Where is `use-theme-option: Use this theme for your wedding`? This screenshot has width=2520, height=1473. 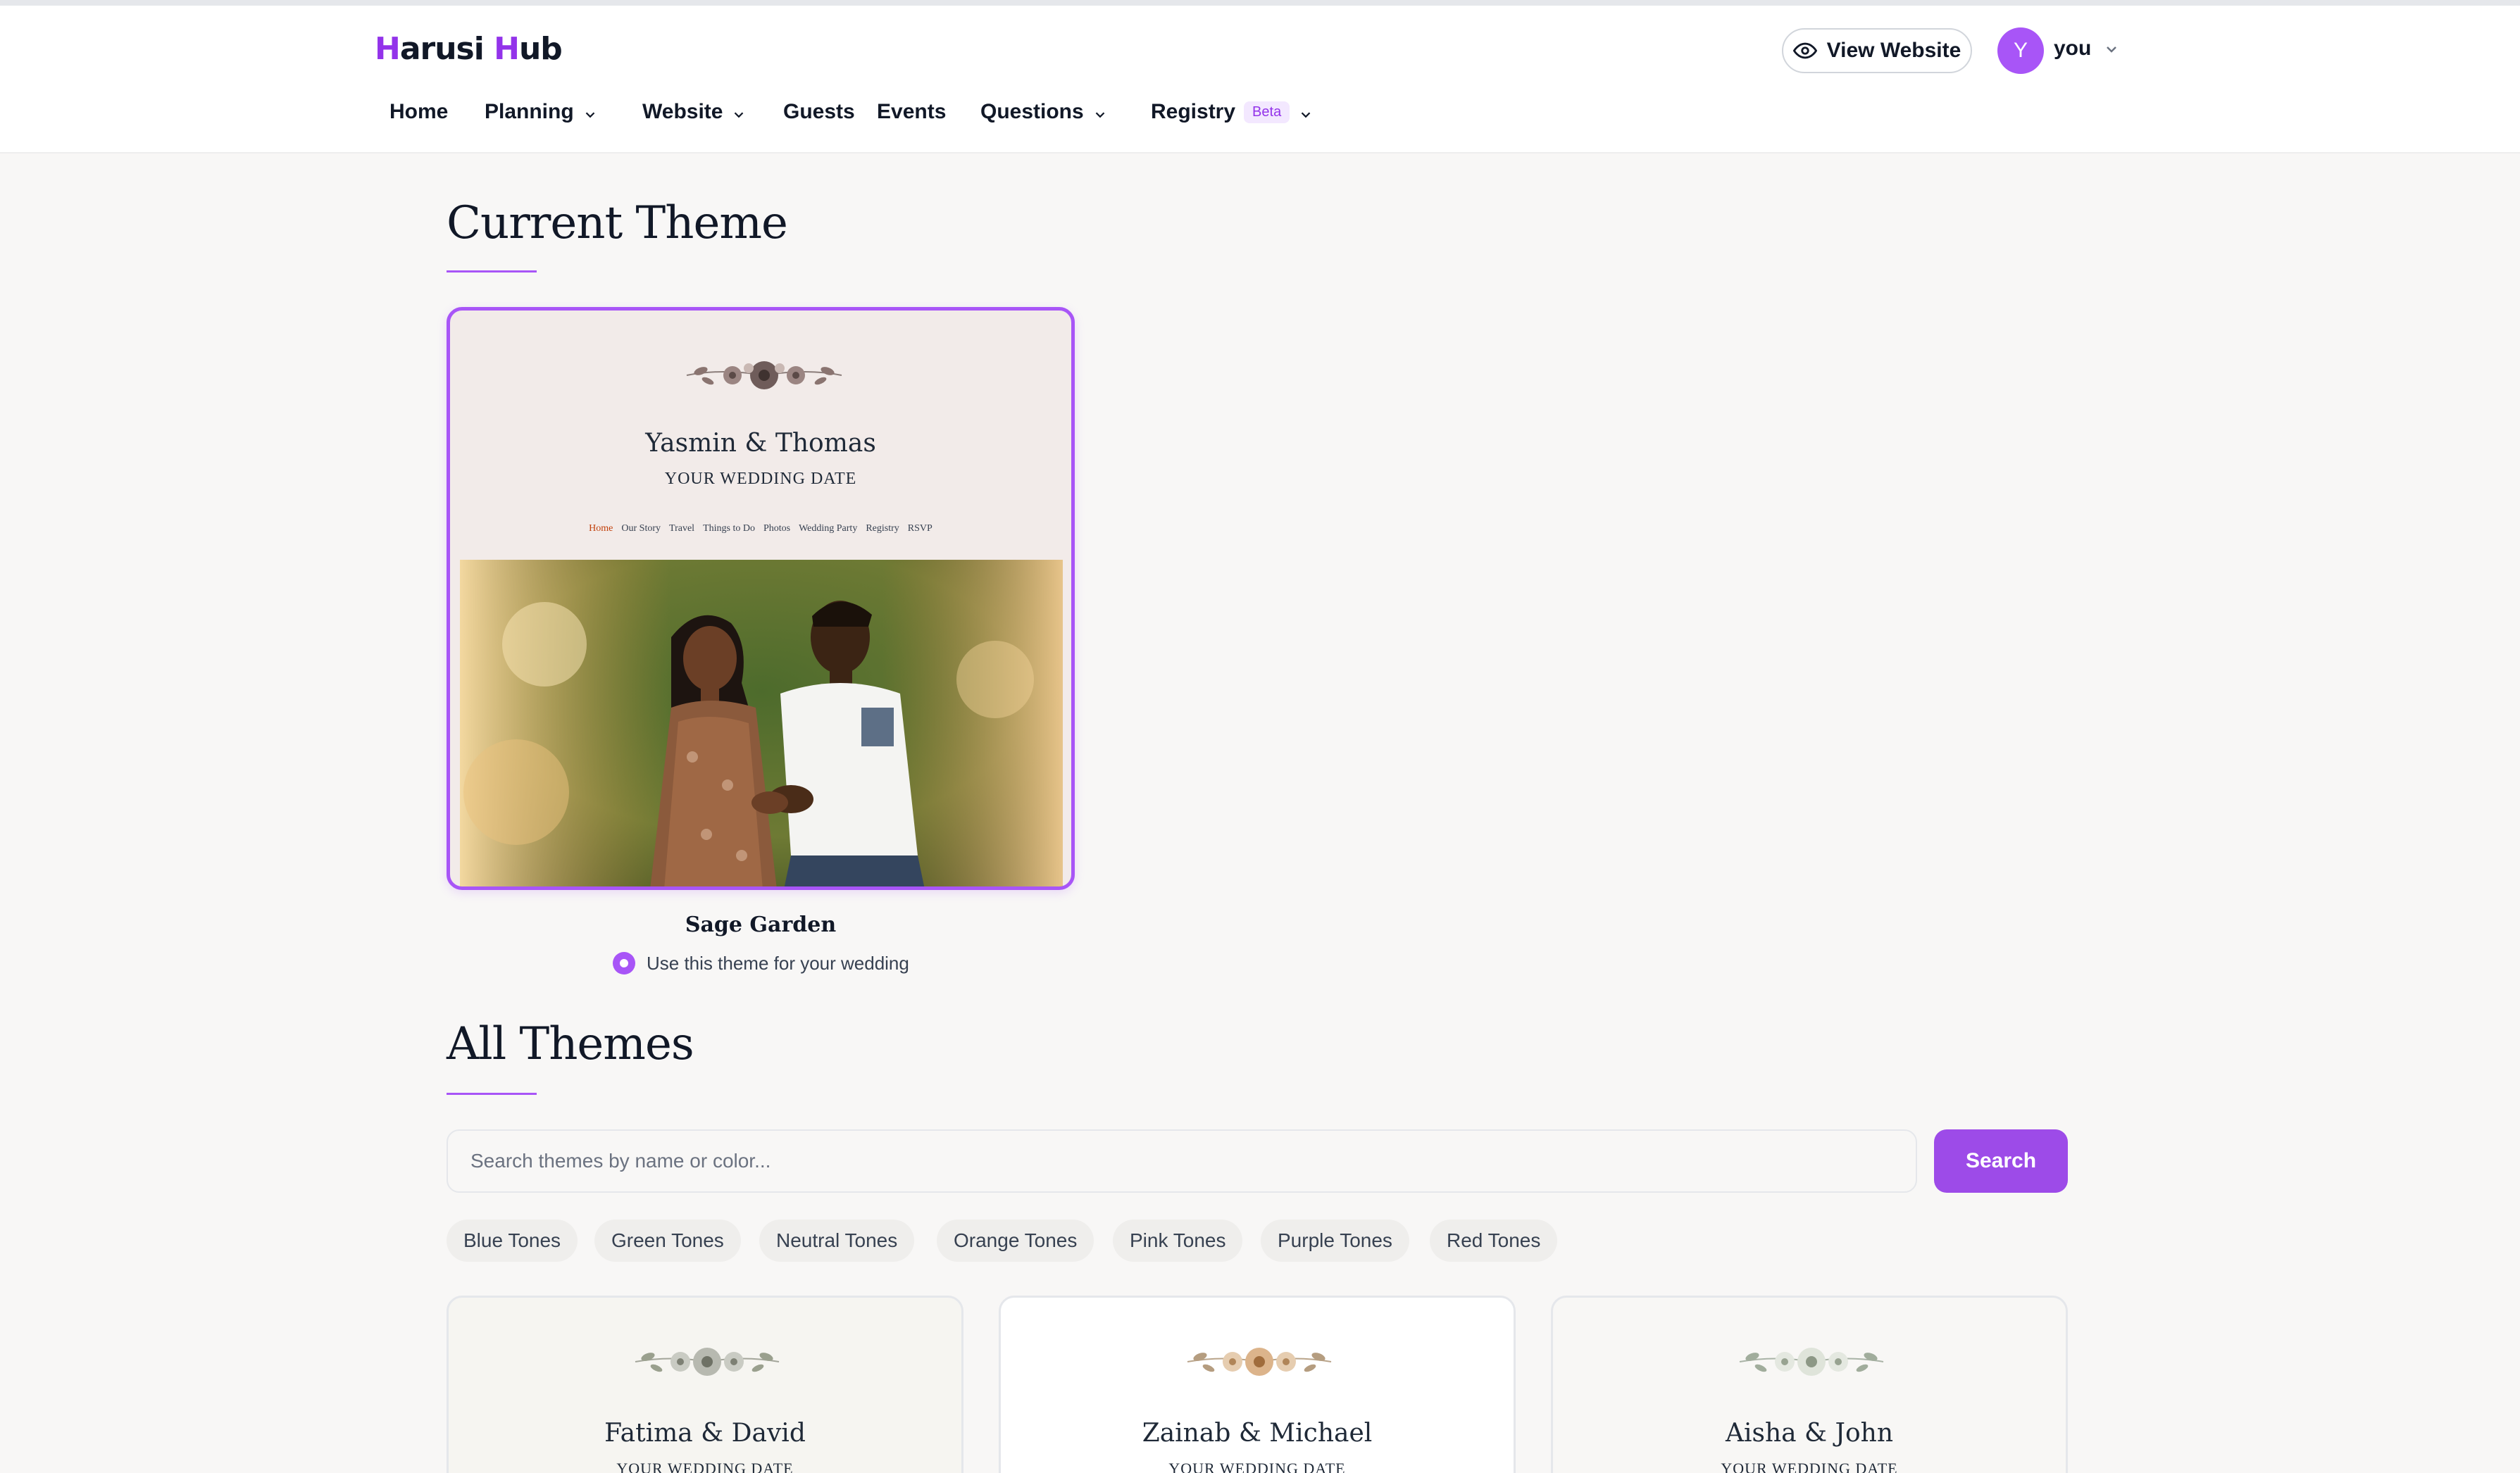
use-theme-option: Use this theme for your wedding is located at coordinates (761, 963).